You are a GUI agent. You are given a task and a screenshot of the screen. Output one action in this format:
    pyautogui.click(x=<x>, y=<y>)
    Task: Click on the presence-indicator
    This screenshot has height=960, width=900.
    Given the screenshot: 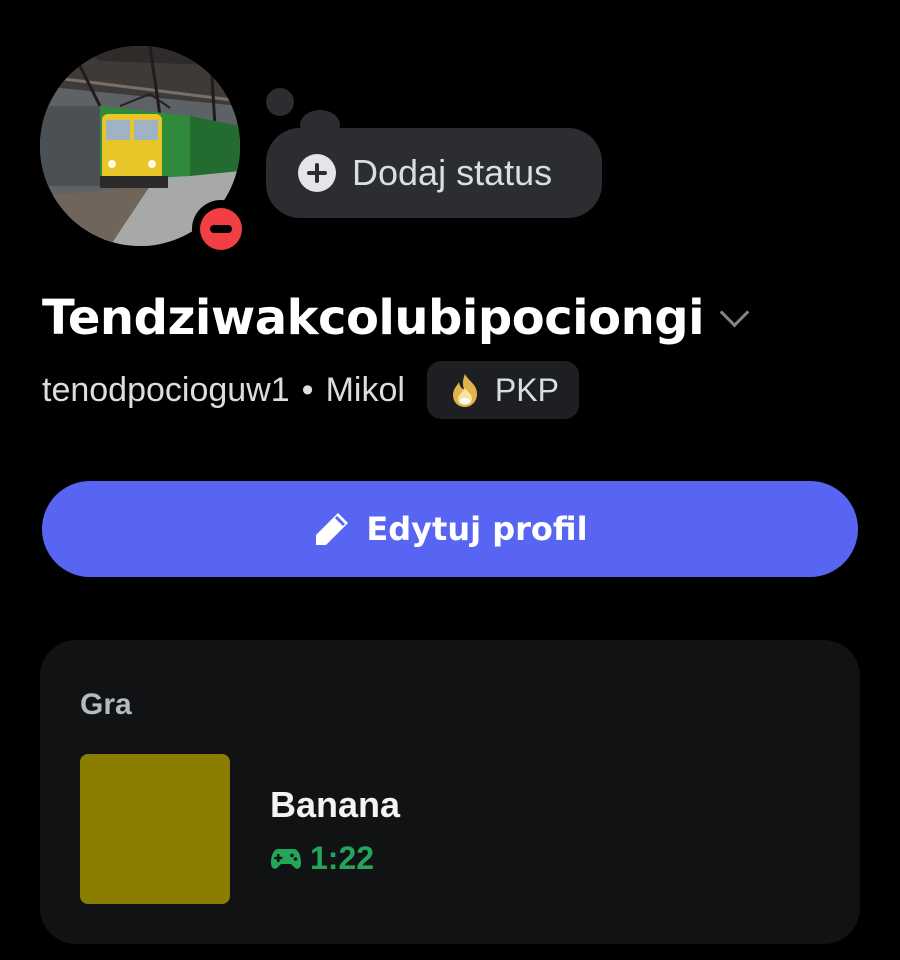 What is the action you would take?
    pyautogui.click(x=221, y=229)
    